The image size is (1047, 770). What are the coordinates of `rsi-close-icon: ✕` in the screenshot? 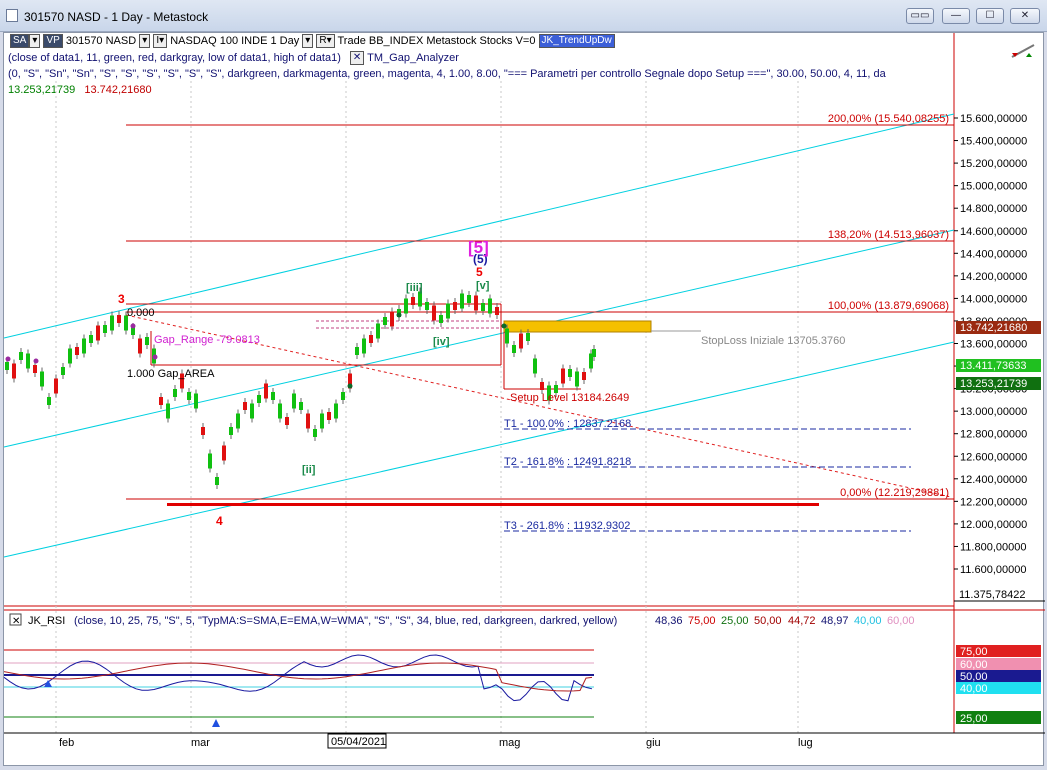 It's located at (16, 621).